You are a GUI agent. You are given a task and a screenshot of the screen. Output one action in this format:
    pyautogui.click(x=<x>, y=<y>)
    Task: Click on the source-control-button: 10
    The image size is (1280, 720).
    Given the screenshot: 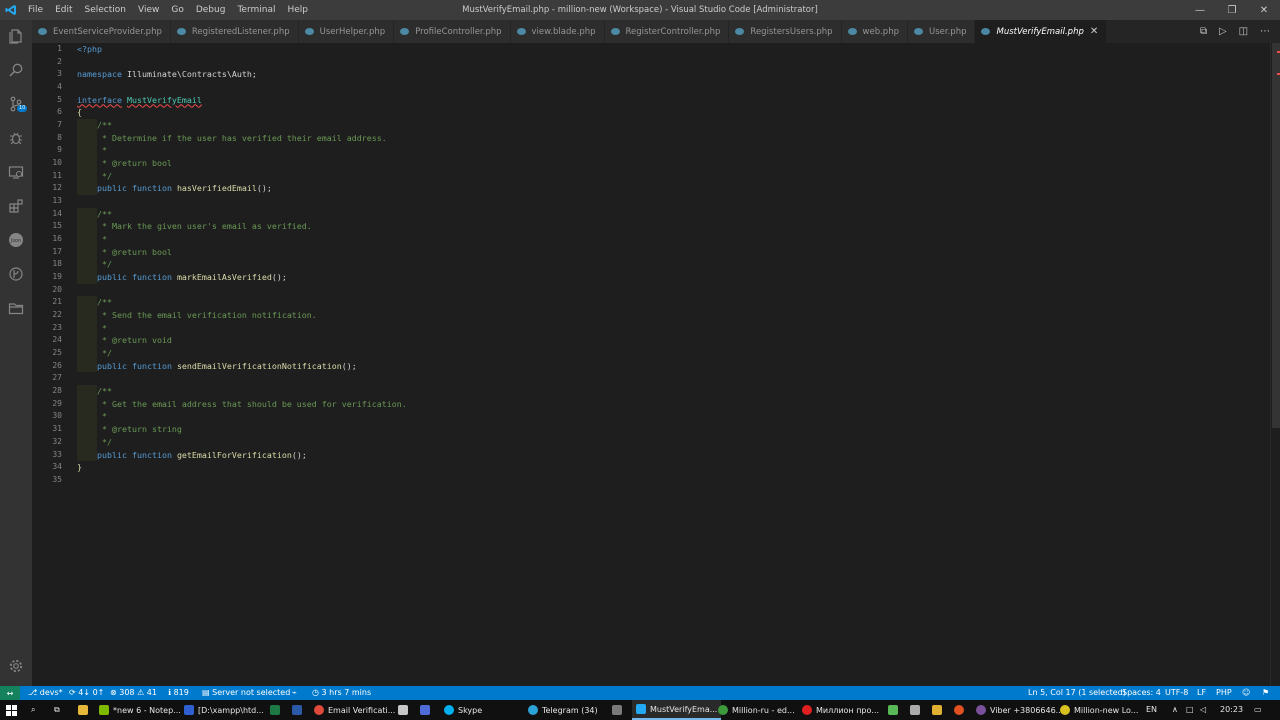 What is the action you would take?
    pyautogui.click(x=16, y=104)
    